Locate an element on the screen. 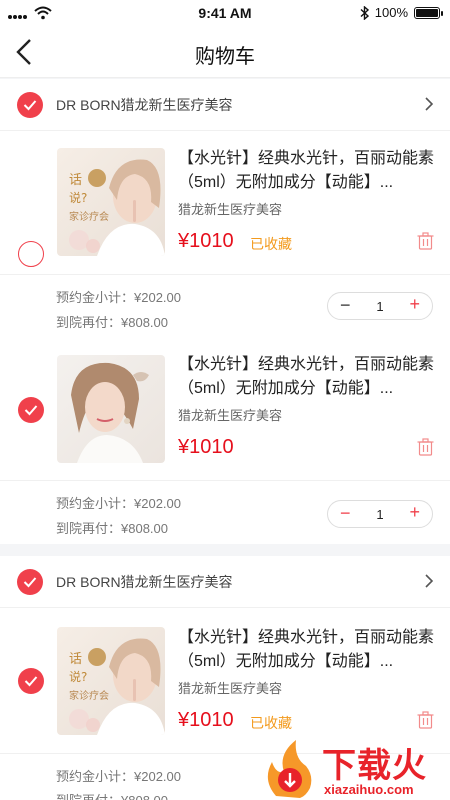 The image size is (450, 800). status-right: 100% is located at coordinates (401, 12).